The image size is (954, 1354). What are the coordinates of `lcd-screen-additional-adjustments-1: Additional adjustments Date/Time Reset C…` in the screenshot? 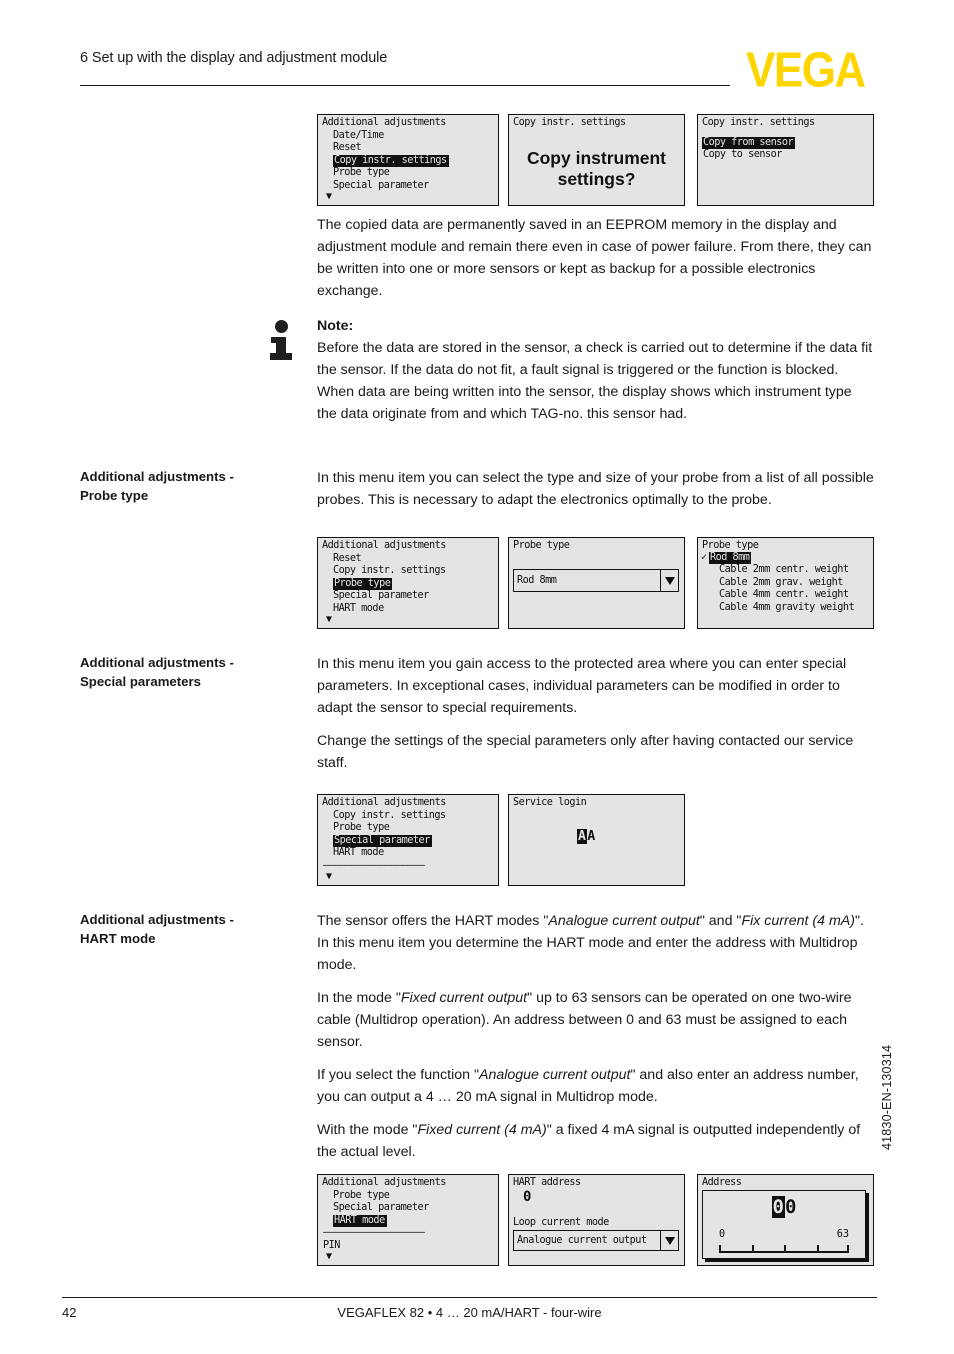 It's located at (408, 160).